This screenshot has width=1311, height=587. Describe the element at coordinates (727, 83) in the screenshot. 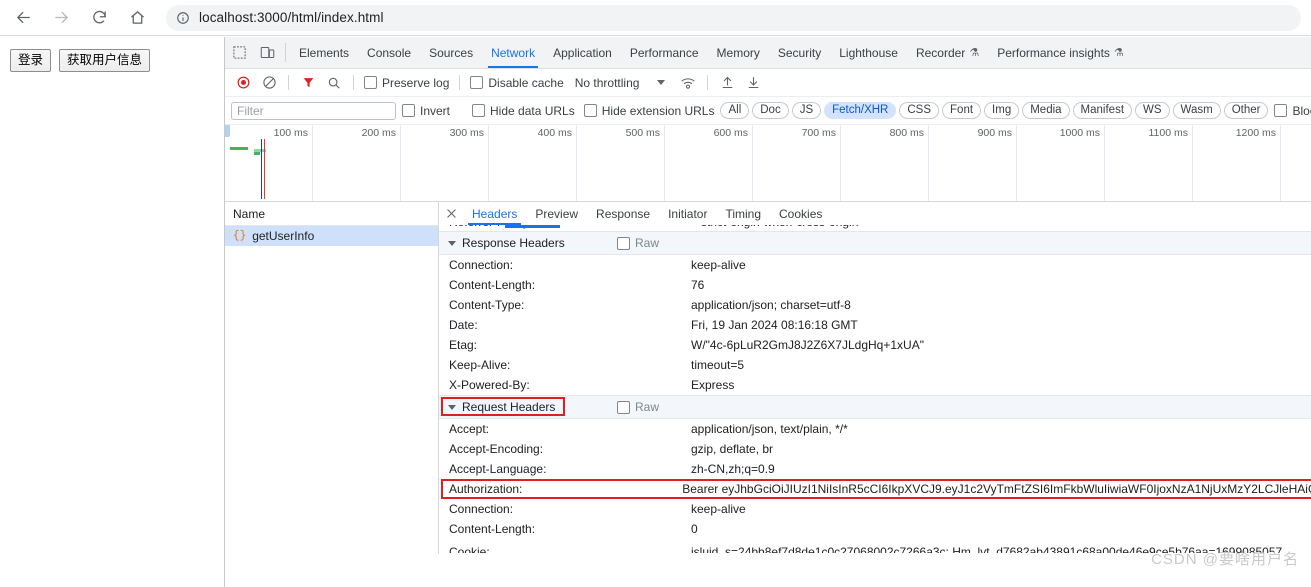

I see `import-har-icon` at that location.